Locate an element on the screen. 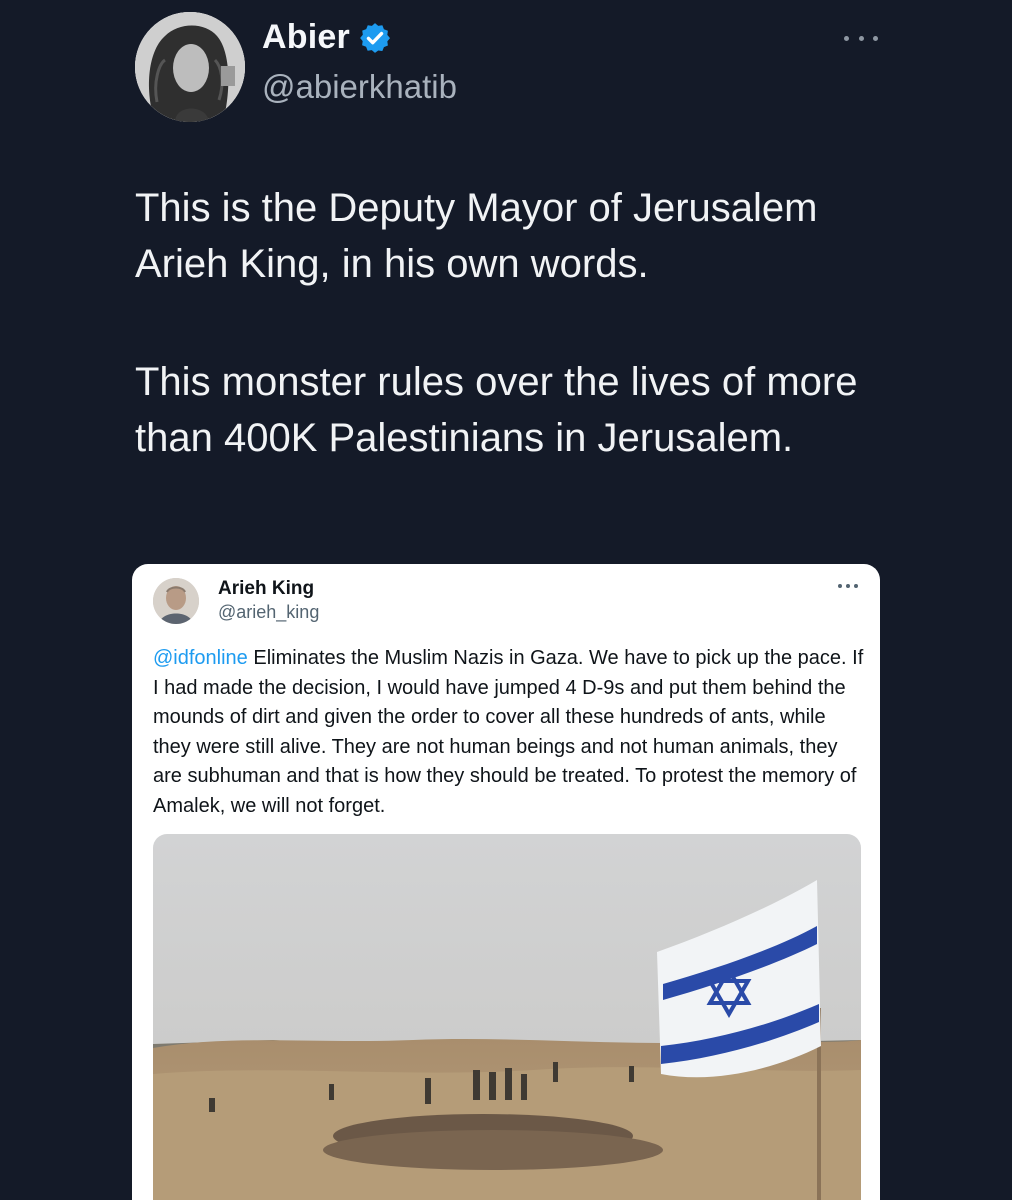 The width and height of the screenshot is (1012, 1200). author-name: Abier is located at coordinates (306, 37).